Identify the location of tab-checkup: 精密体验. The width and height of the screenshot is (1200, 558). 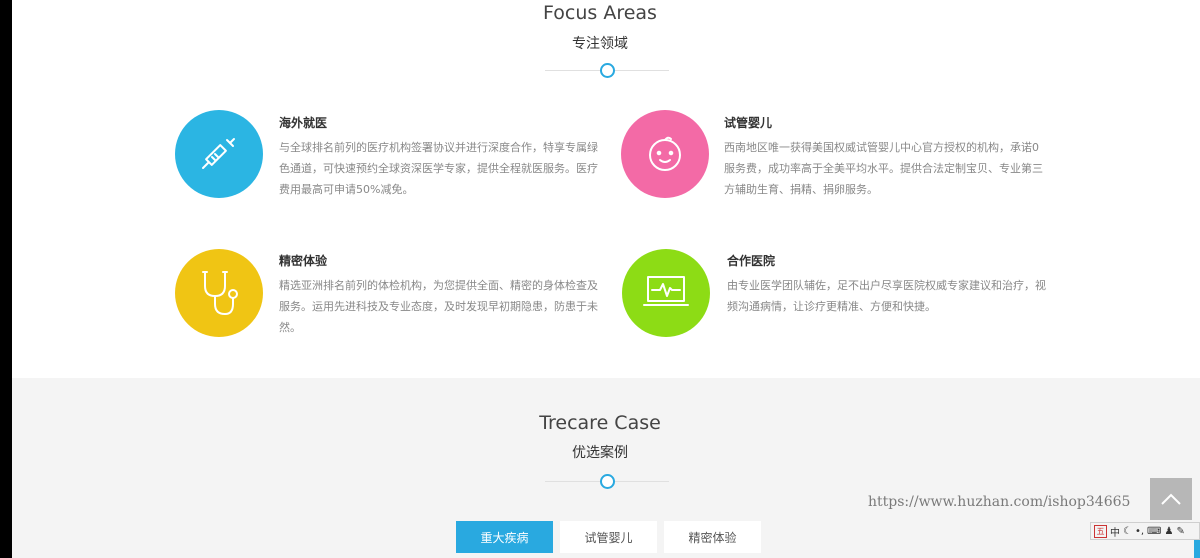
(712, 537).